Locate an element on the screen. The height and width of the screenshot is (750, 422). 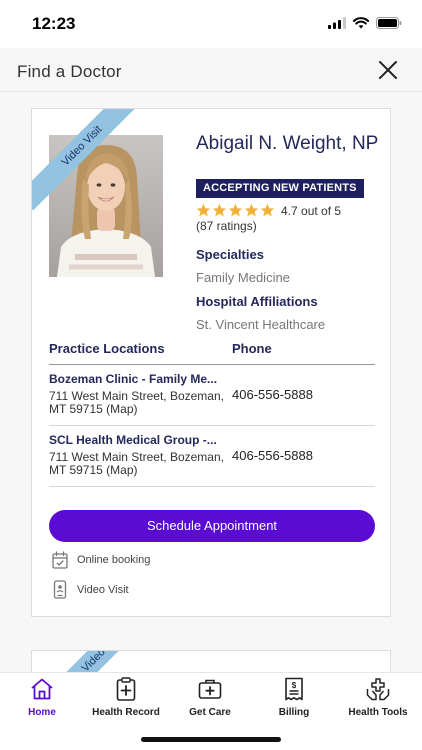
tab-home: Home is located at coordinates (42, 700).